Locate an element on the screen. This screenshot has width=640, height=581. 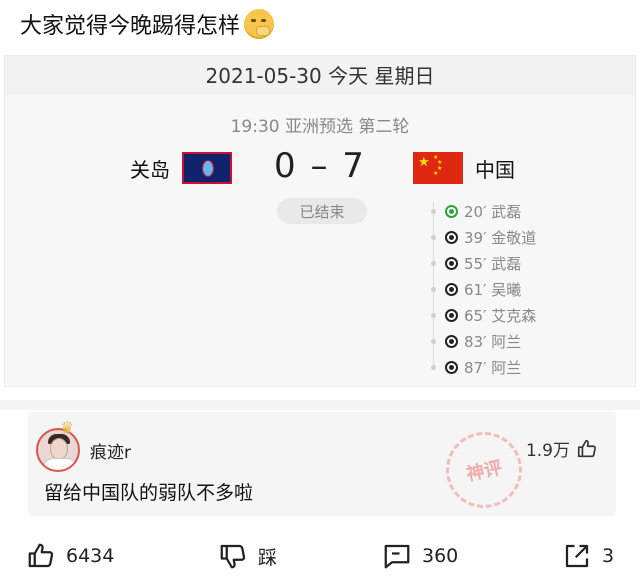
goal-item: 39′ 金敬道 is located at coordinates (484, 237).